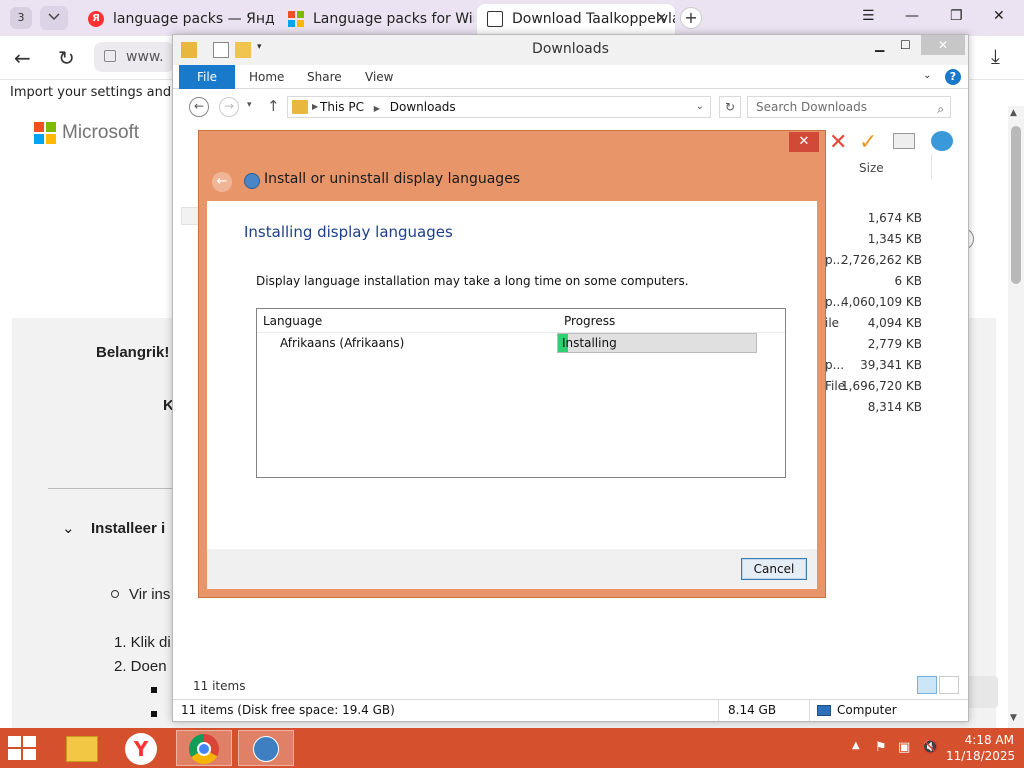 This screenshot has width=1024, height=768. I want to click on tabs-dropdown-button, so click(54, 18).